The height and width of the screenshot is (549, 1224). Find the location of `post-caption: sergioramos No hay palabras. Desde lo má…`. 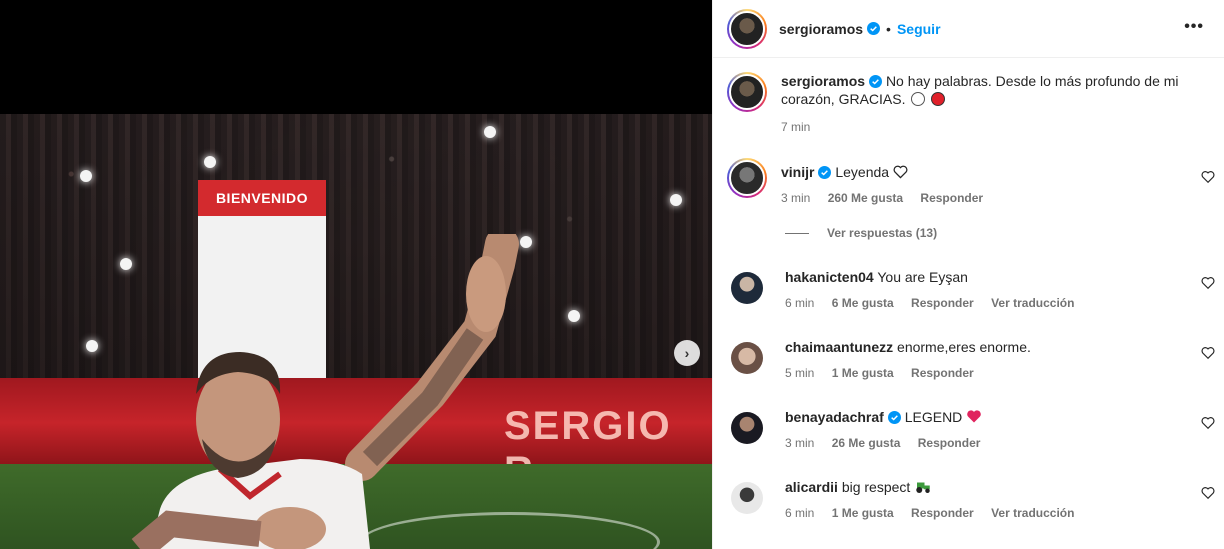

post-caption: sergioramos No hay palabras. Desde lo má… is located at coordinates (967, 104).